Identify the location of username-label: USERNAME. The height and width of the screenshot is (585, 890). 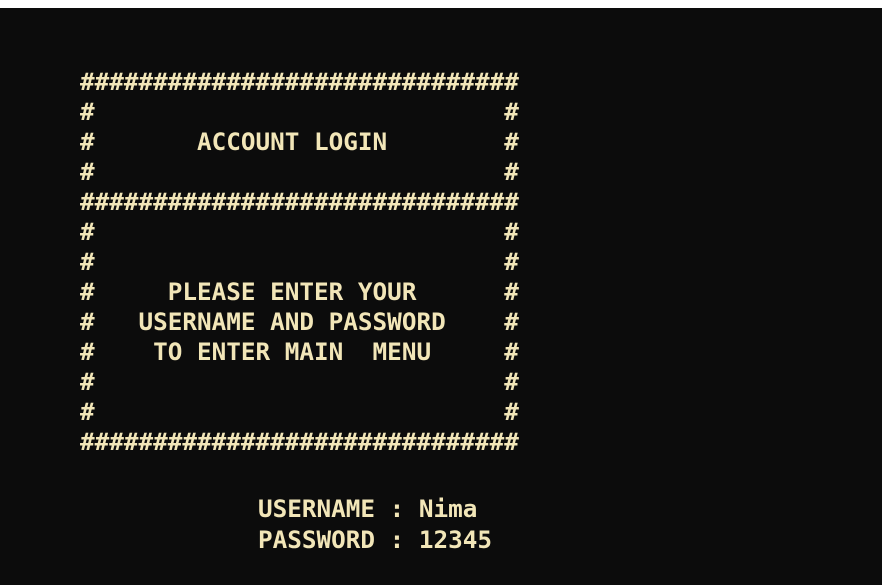
(317, 508).